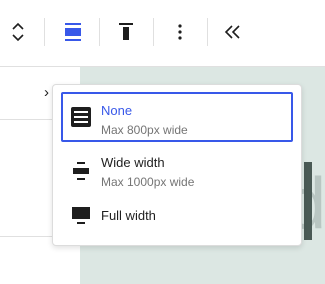  Describe the element at coordinates (148, 182) in the screenshot. I see `option-description: Max 1000px wide` at that location.